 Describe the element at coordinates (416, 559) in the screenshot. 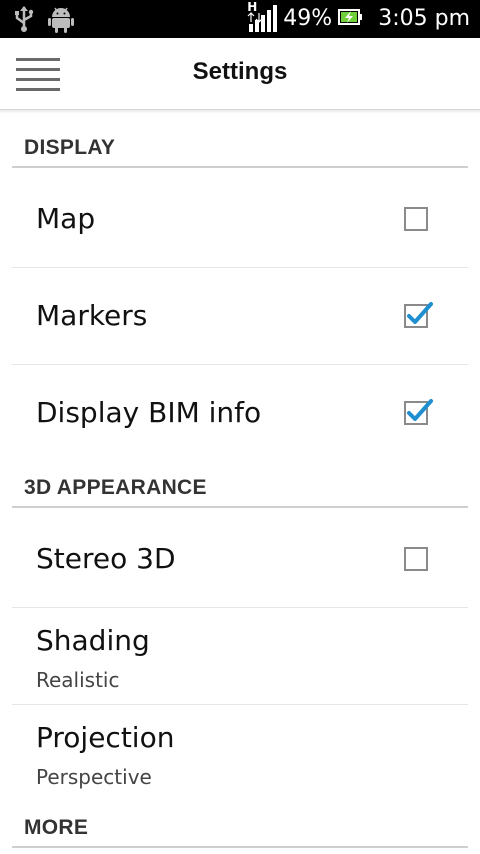

I see `stereo-3d-checkbox` at that location.